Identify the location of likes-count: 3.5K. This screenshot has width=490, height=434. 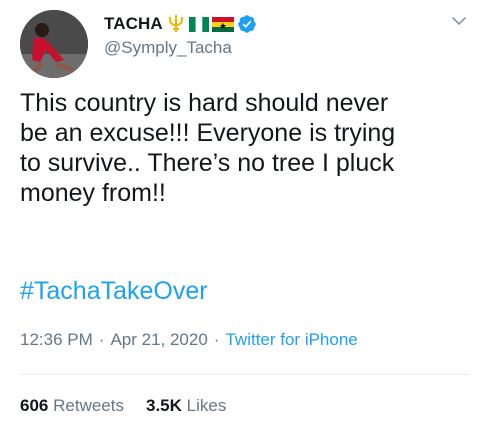
(163, 405).